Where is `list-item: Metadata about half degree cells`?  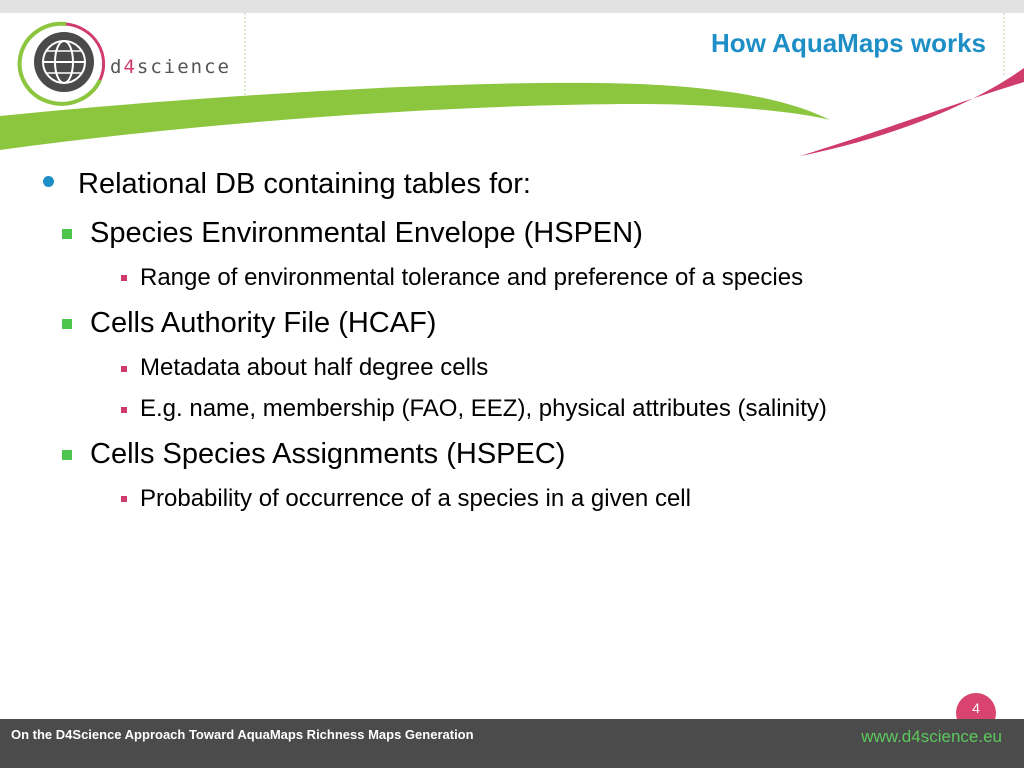
list-item: Metadata about half degree cells is located at coordinates (314, 367).